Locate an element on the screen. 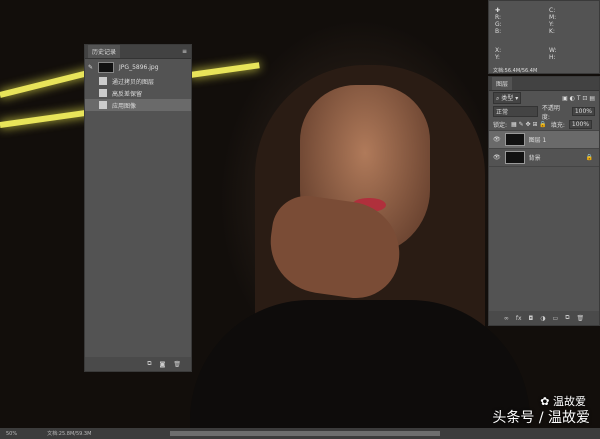 The image size is (600, 439). opacity-label: 不透明度: is located at coordinates (550, 112).